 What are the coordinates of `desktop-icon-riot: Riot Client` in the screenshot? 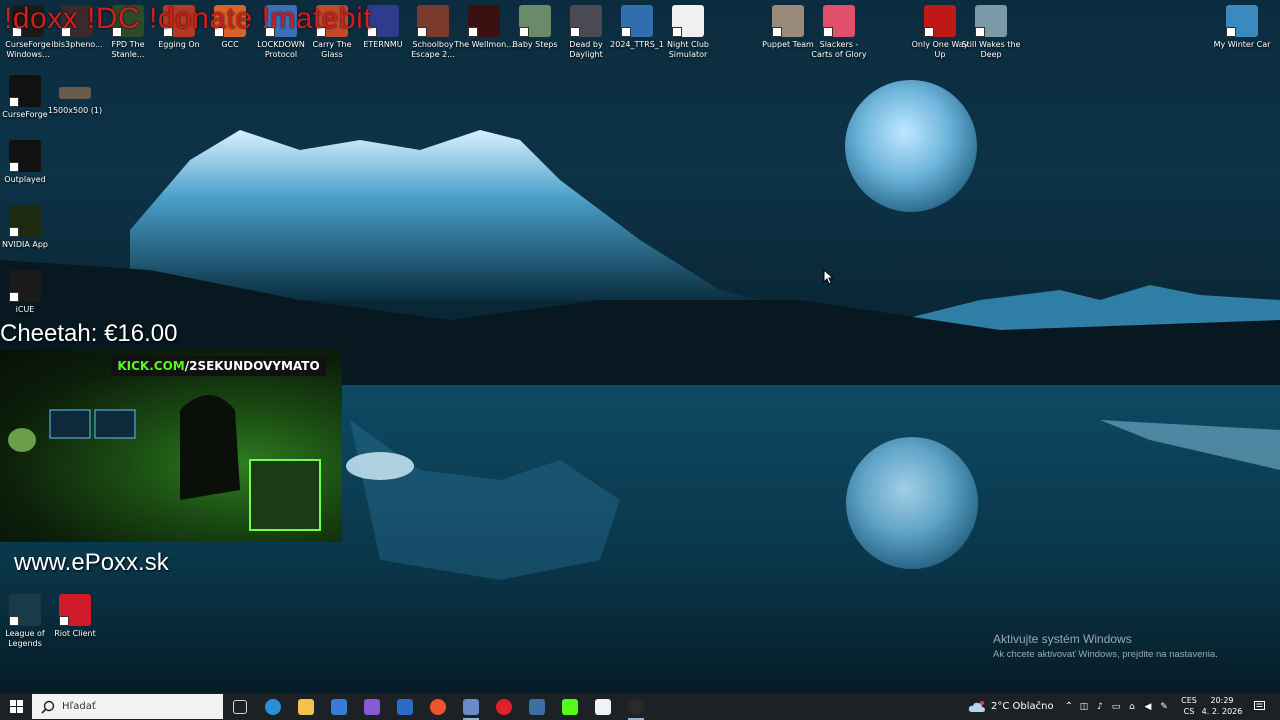 It's located at (75, 616).